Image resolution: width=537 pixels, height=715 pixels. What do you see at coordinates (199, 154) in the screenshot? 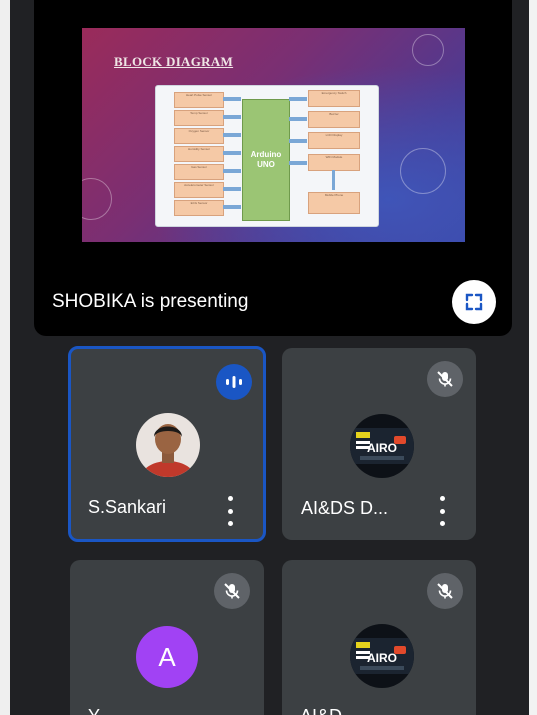
I see `diagram-block: Humidity Sensor` at bounding box center [199, 154].